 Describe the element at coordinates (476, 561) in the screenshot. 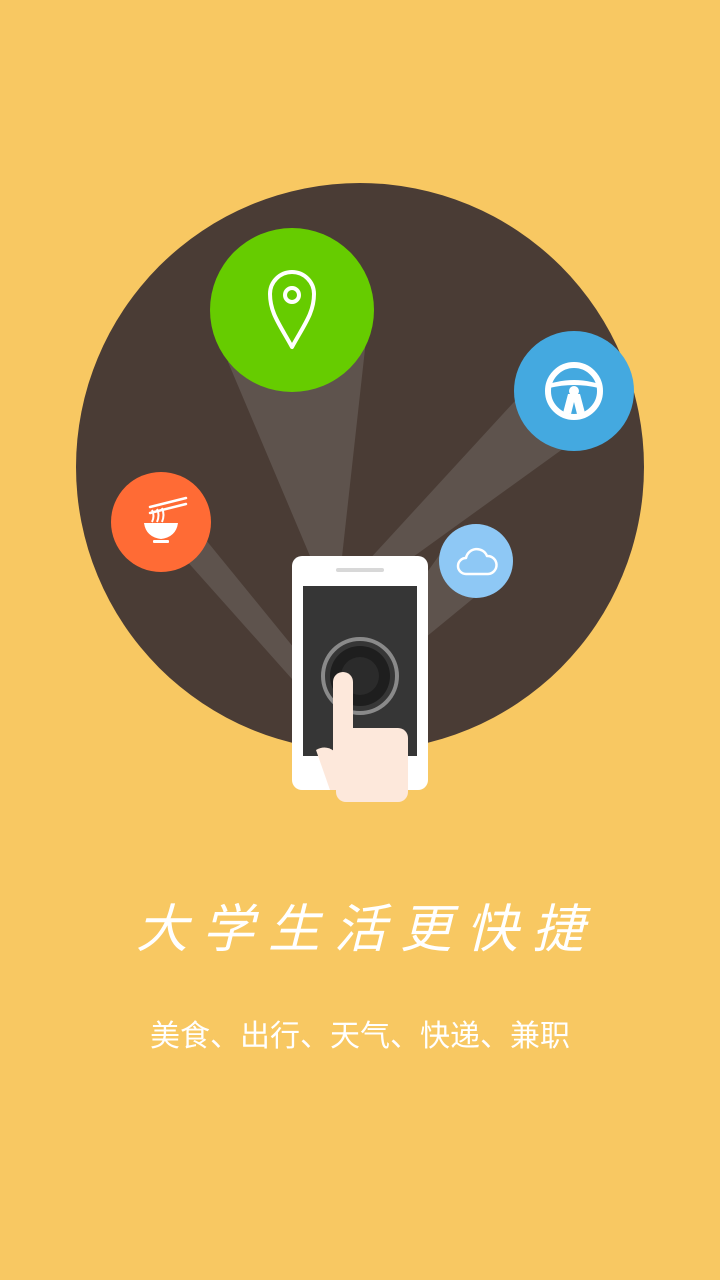

I see `cloud-icon` at that location.